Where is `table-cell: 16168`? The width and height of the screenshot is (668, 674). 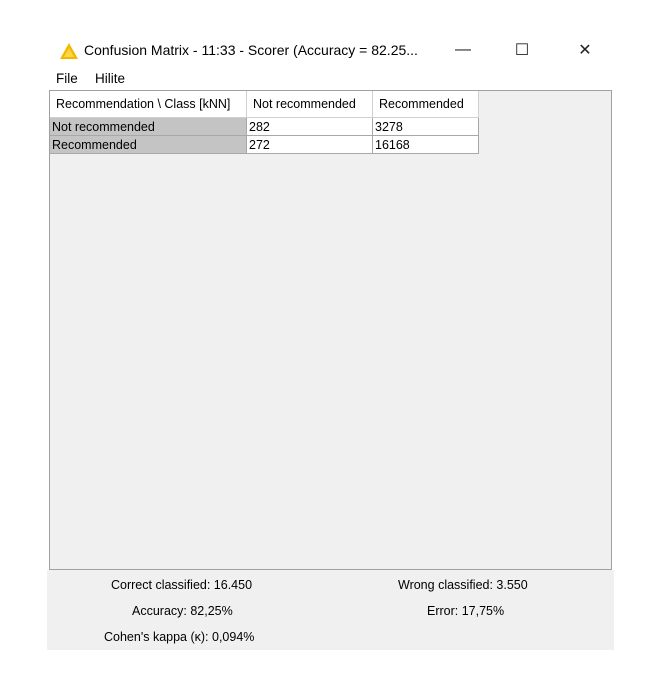 table-cell: 16168 is located at coordinates (425, 144).